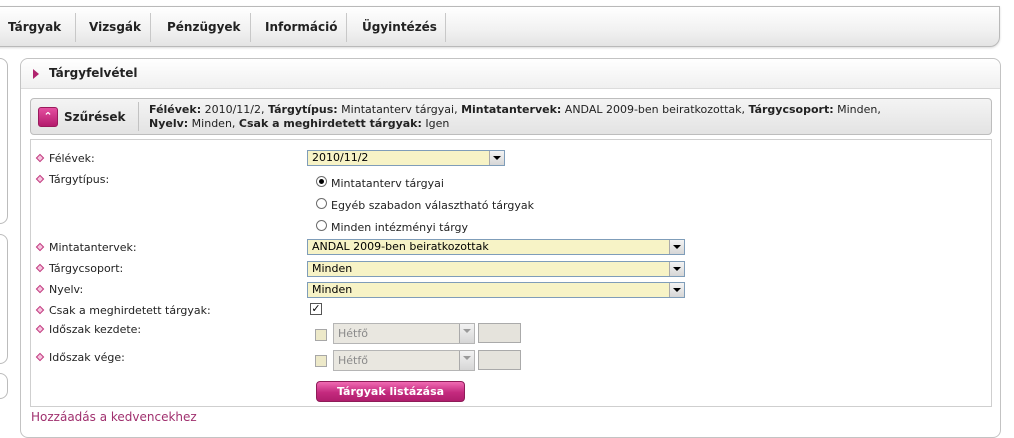 This screenshot has width=1014, height=438. Describe the element at coordinates (400, 227) in the screenshot. I see `subject-type-option-label: Minden intézményi tárgy` at that location.